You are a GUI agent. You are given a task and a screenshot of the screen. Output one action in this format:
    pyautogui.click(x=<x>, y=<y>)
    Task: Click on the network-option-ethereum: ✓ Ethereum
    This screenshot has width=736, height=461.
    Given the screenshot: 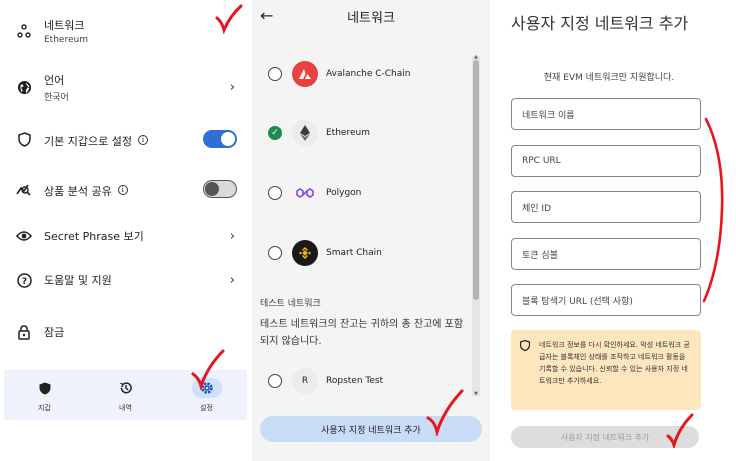 What is the action you would take?
    pyautogui.click(x=362, y=133)
    